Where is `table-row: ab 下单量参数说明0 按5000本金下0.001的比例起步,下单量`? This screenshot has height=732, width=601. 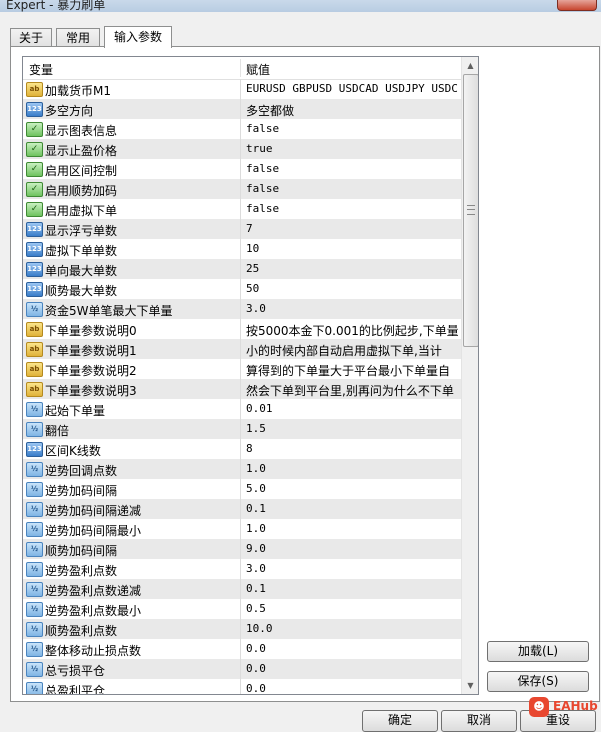
table-row: ab 下单量参数说明0 按5000本金下0.001的比例起步,下单量 is located at coordinates (242, 329).